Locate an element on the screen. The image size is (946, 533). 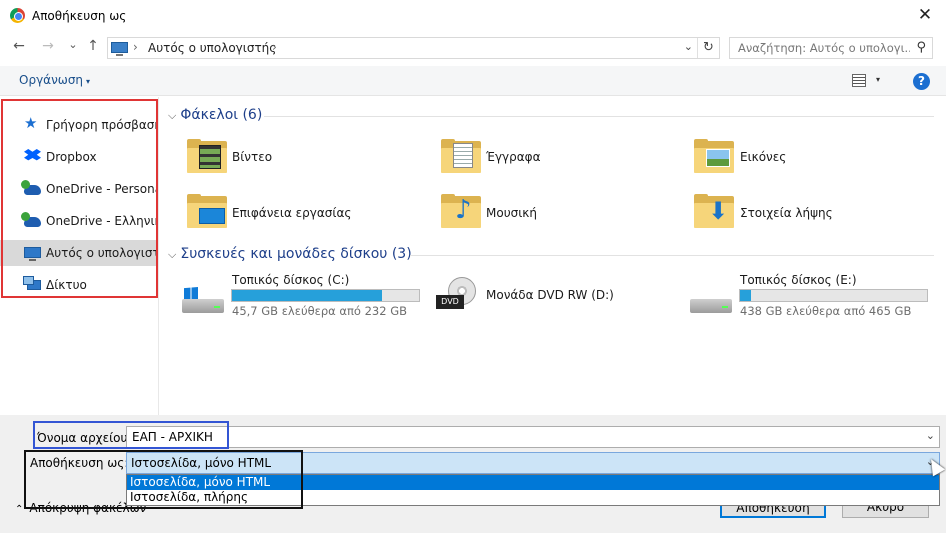
folder-label: Στοιχεία λήψης is located at coordinates (786, 213).